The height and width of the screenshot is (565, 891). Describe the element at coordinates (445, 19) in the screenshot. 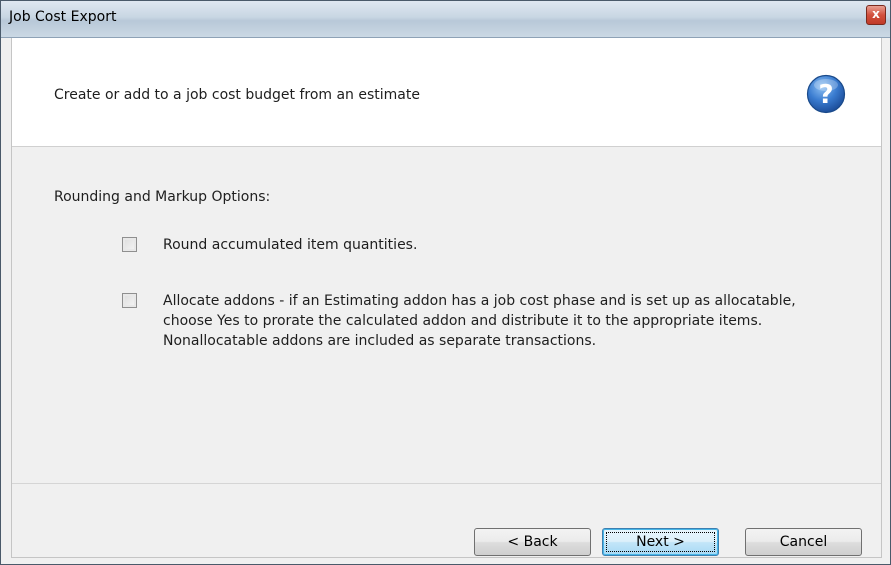

I see `title-bar: Job Cost Export x` at that location.